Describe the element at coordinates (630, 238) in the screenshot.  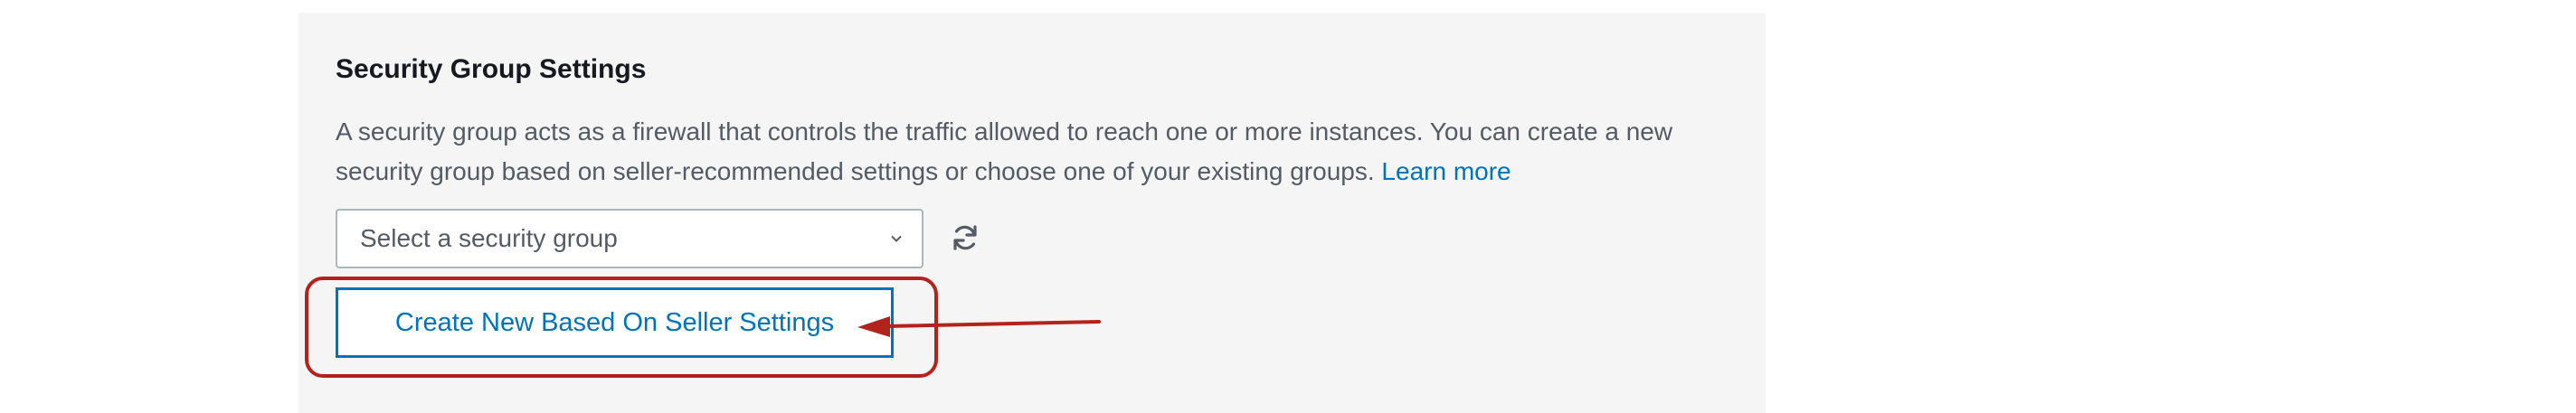
I see `security-group-select: Select a security group` at that location.